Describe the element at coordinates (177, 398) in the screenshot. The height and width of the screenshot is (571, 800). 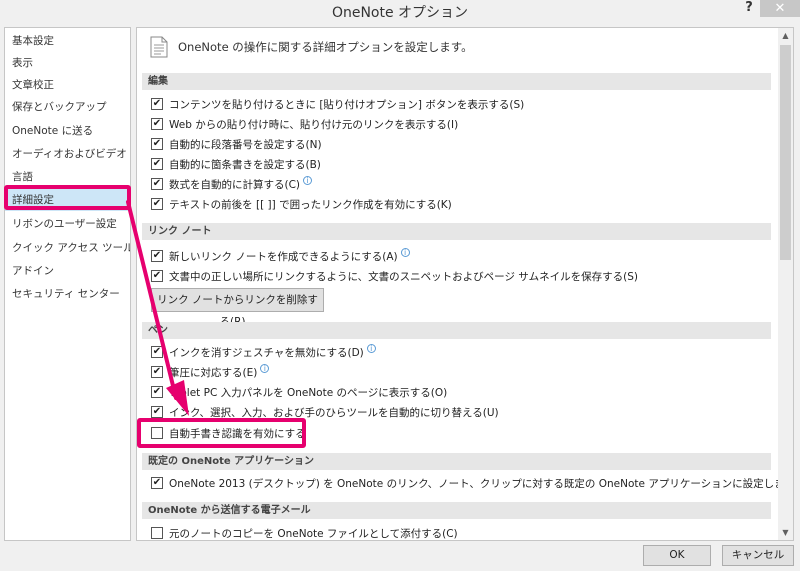
I see `arrowhead-icon` at that location.